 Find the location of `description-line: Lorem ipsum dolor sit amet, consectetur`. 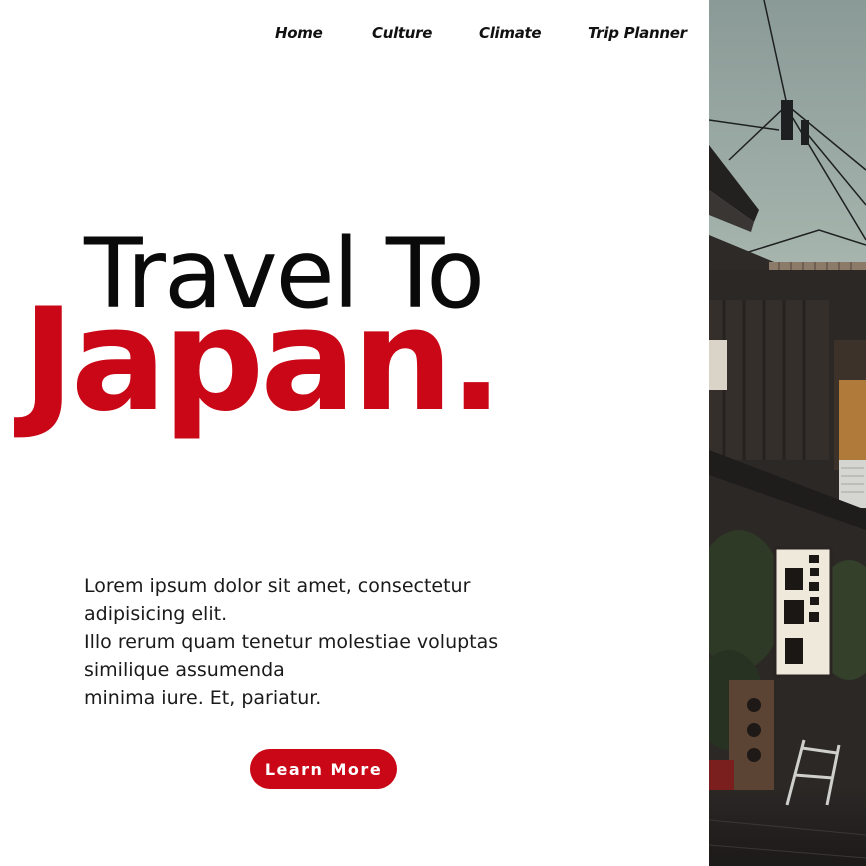

description-line: Lorem ipsum dolor sit amet, consectetur is located at coordinates (277, 586).